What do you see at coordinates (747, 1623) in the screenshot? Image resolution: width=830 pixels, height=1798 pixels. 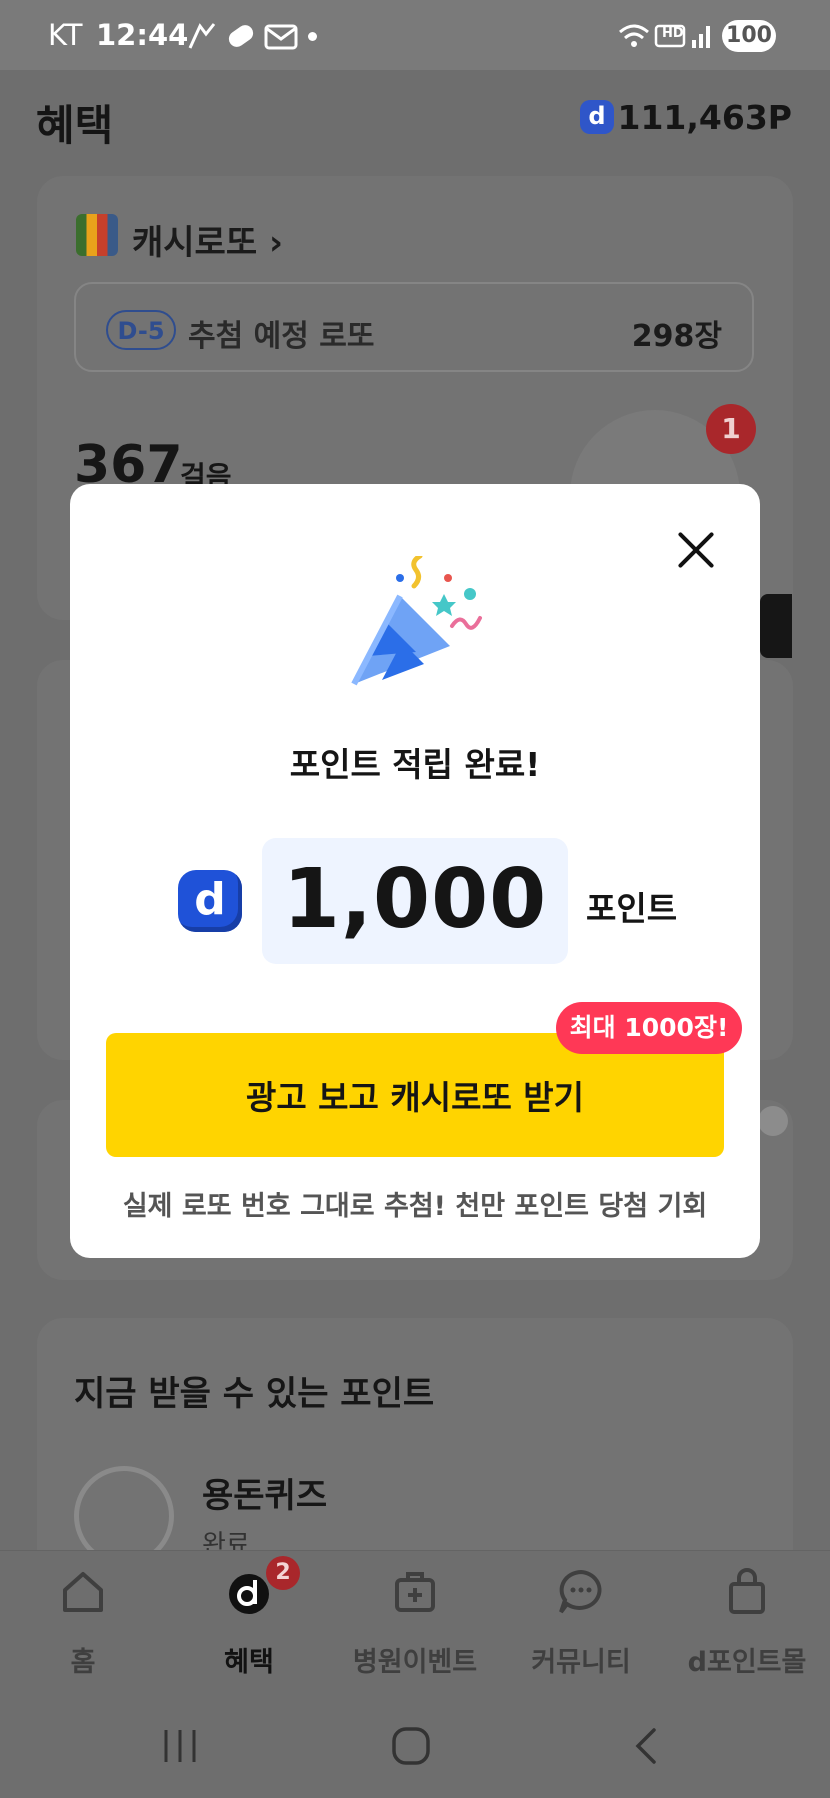 I see `nav-point-mall: d포인트몰` at bounding box center [747, 1623].